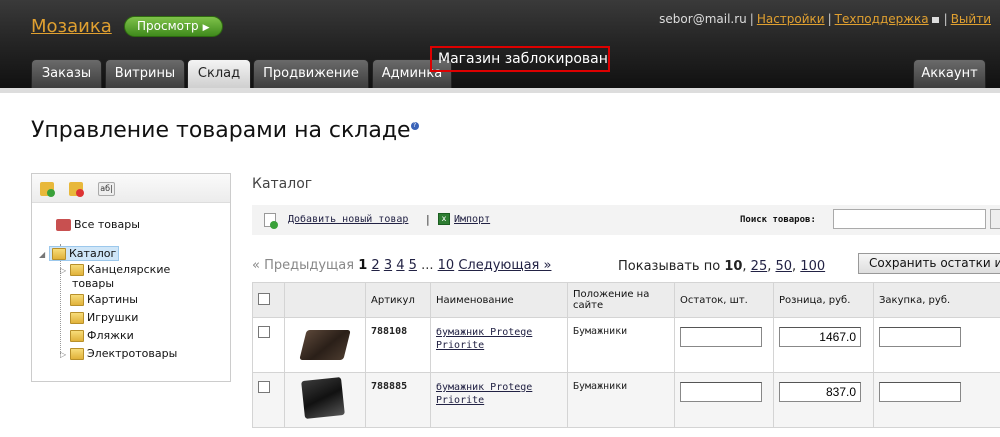 Image resolution: width=1000 pixels, height=437 pixels. I want to click on retail-column-header: Розница, руб., so click(823, 300).